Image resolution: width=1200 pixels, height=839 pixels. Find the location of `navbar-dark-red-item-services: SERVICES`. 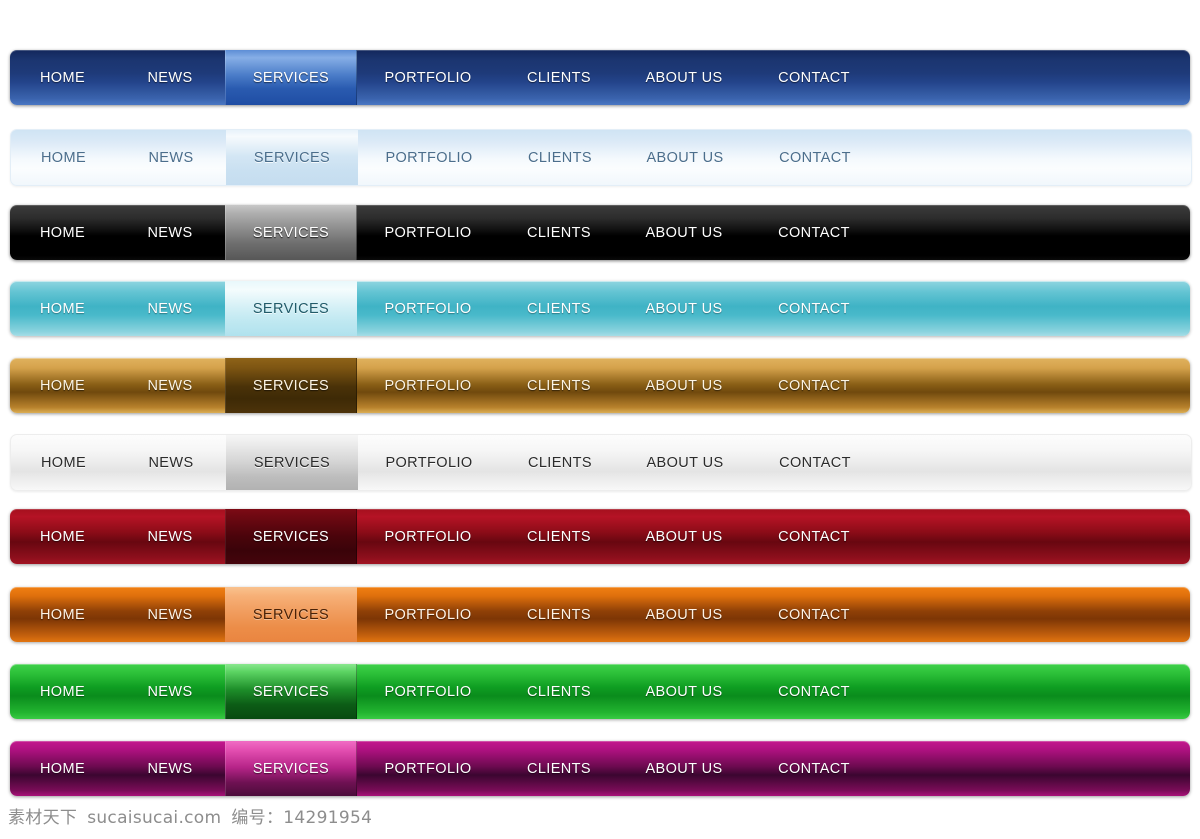

navbar-dark-red-item-services: SERVICES is located at coordinates (291, 536).